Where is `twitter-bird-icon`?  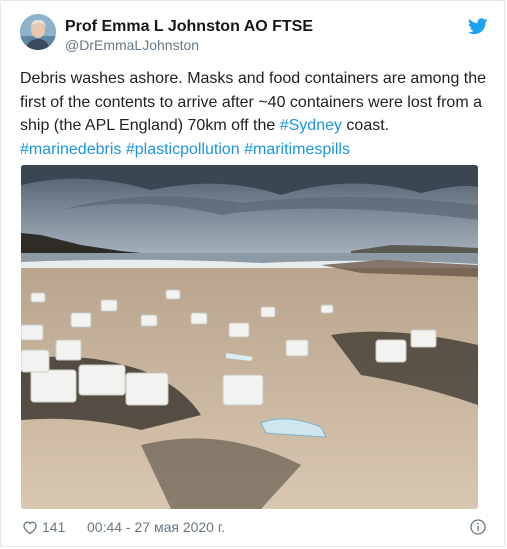 twitter-bird-icon is located at coordinates (478, 26).